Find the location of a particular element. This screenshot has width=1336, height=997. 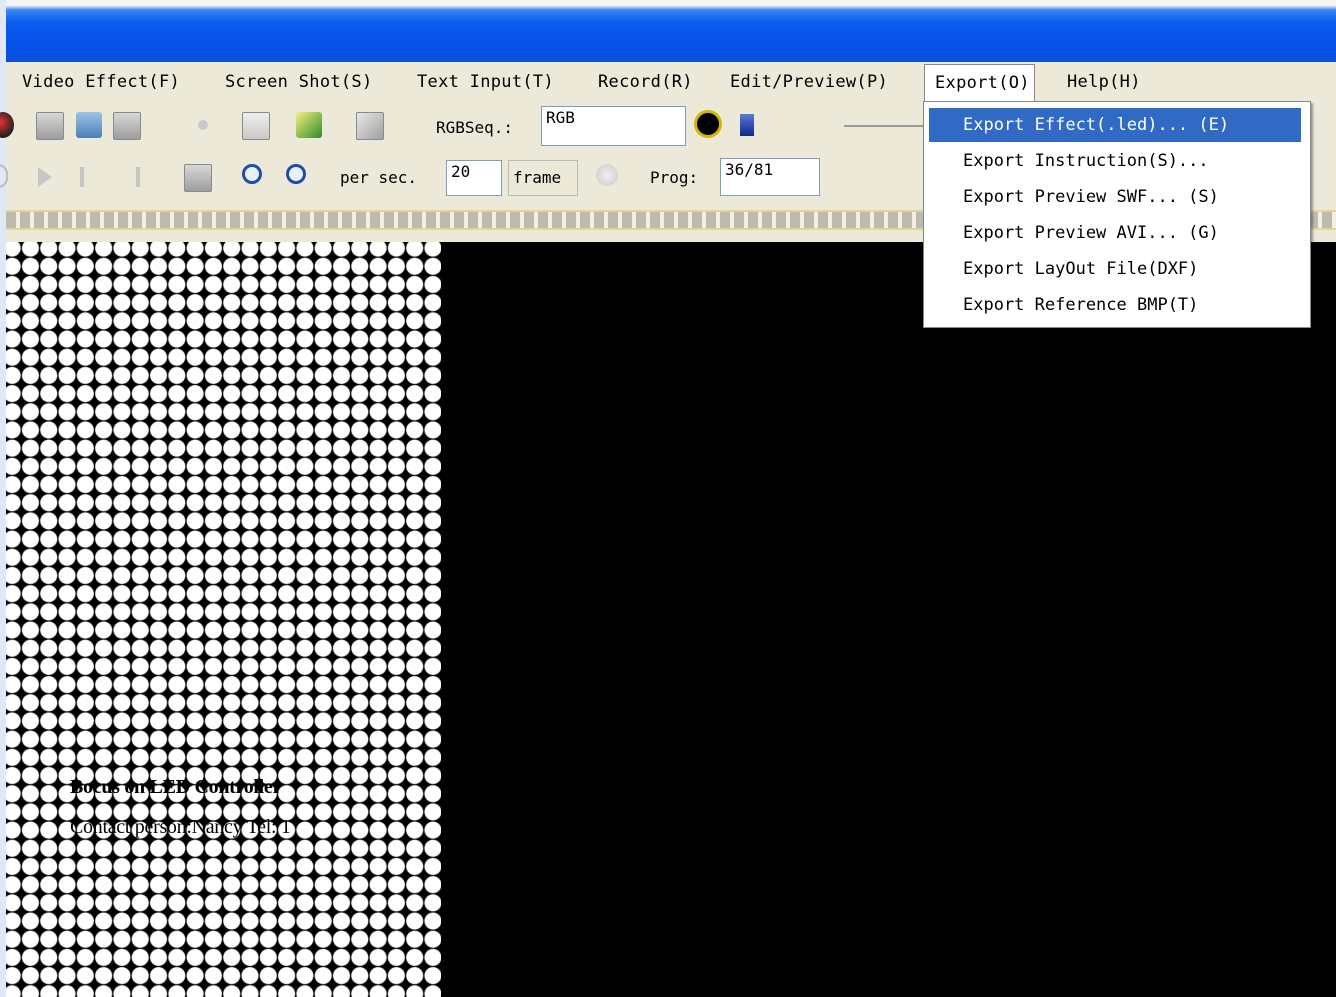

zoom-out-icon is located at coordinates (296, 174).